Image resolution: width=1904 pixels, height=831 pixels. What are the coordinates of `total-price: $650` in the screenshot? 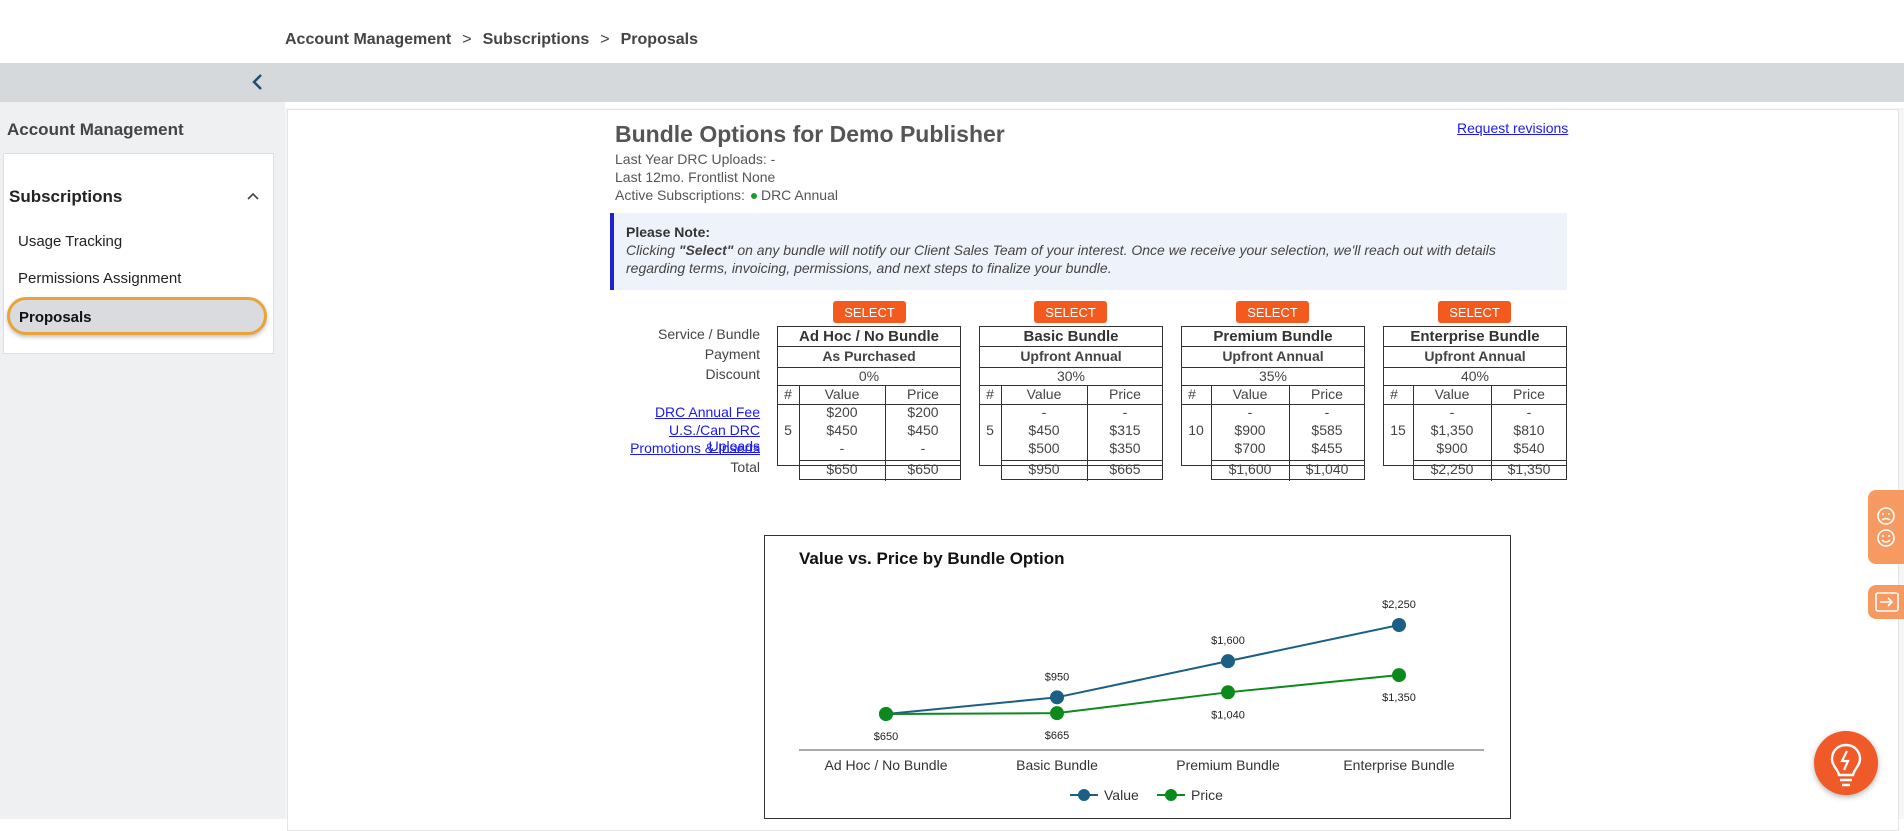 It's located at (923, 469).